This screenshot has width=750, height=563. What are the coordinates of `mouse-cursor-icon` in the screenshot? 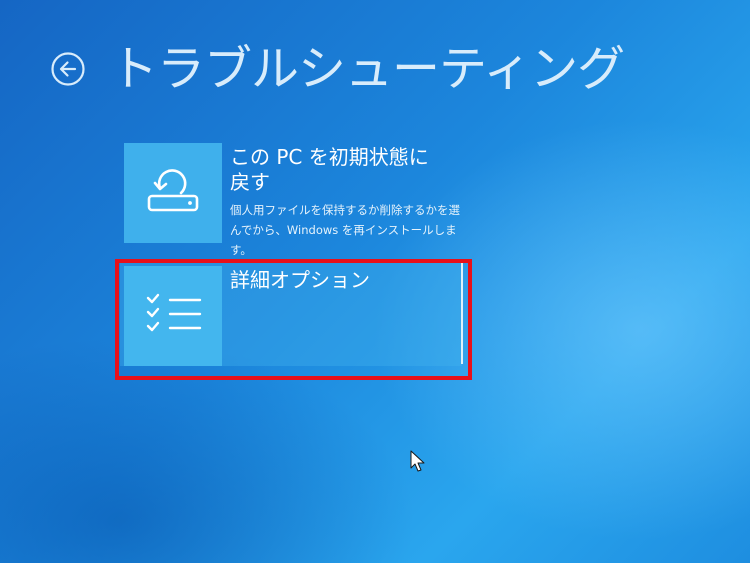 It's located at (417, 461).